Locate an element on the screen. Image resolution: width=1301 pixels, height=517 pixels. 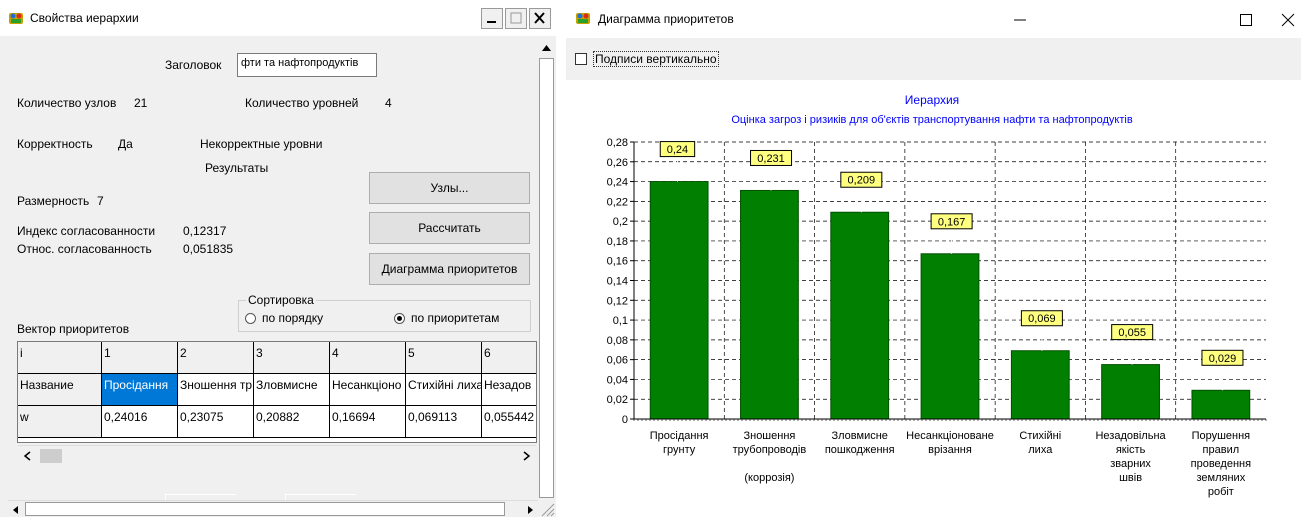
category-label: Порушення is located at coordinates (1221, 436).